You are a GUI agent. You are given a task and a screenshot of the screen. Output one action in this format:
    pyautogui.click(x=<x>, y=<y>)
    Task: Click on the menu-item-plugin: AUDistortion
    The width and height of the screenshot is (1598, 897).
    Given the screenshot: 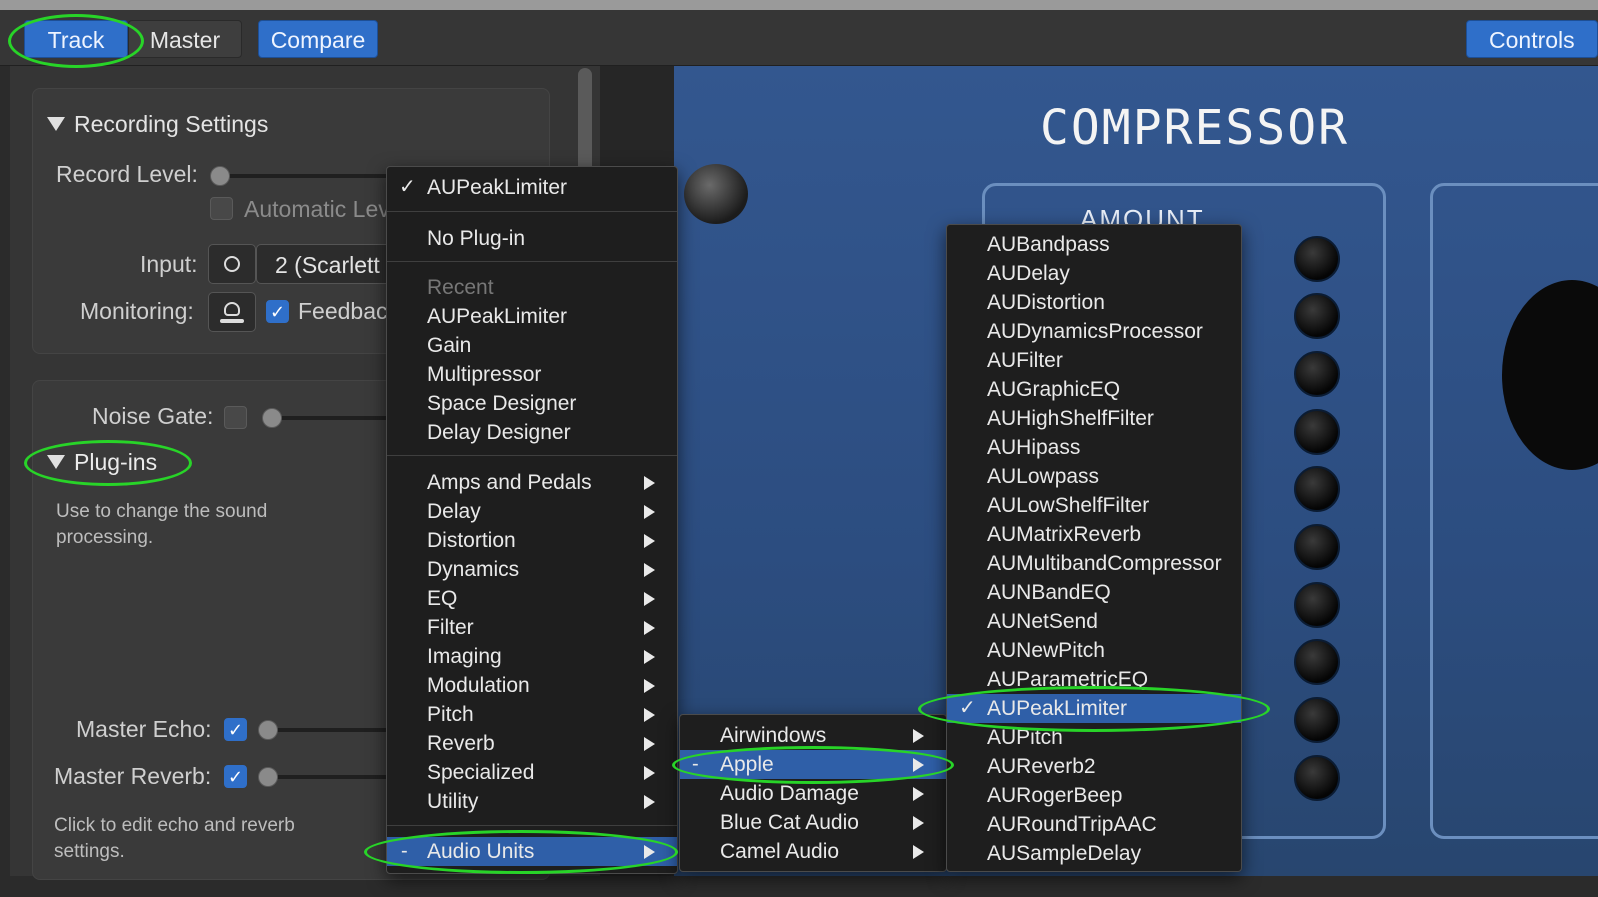 What is the action you would take?
    pyautogui.click(x=1094, y=302)
    